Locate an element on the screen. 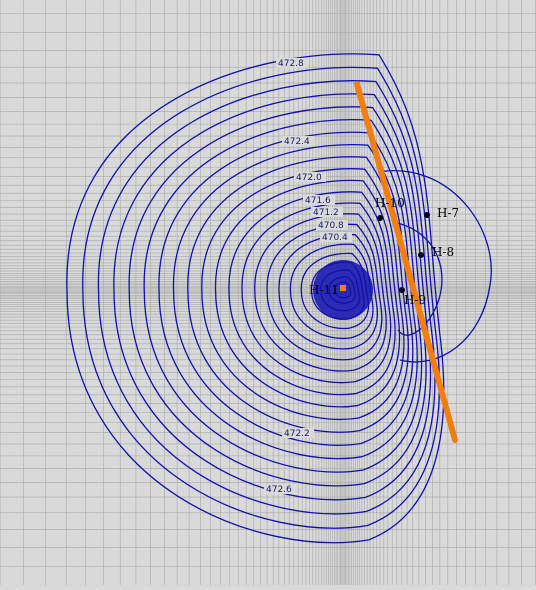 The width and height of the screenshot is (536, 590). contour-label: 472.0 is located at coordinates (309, 178).